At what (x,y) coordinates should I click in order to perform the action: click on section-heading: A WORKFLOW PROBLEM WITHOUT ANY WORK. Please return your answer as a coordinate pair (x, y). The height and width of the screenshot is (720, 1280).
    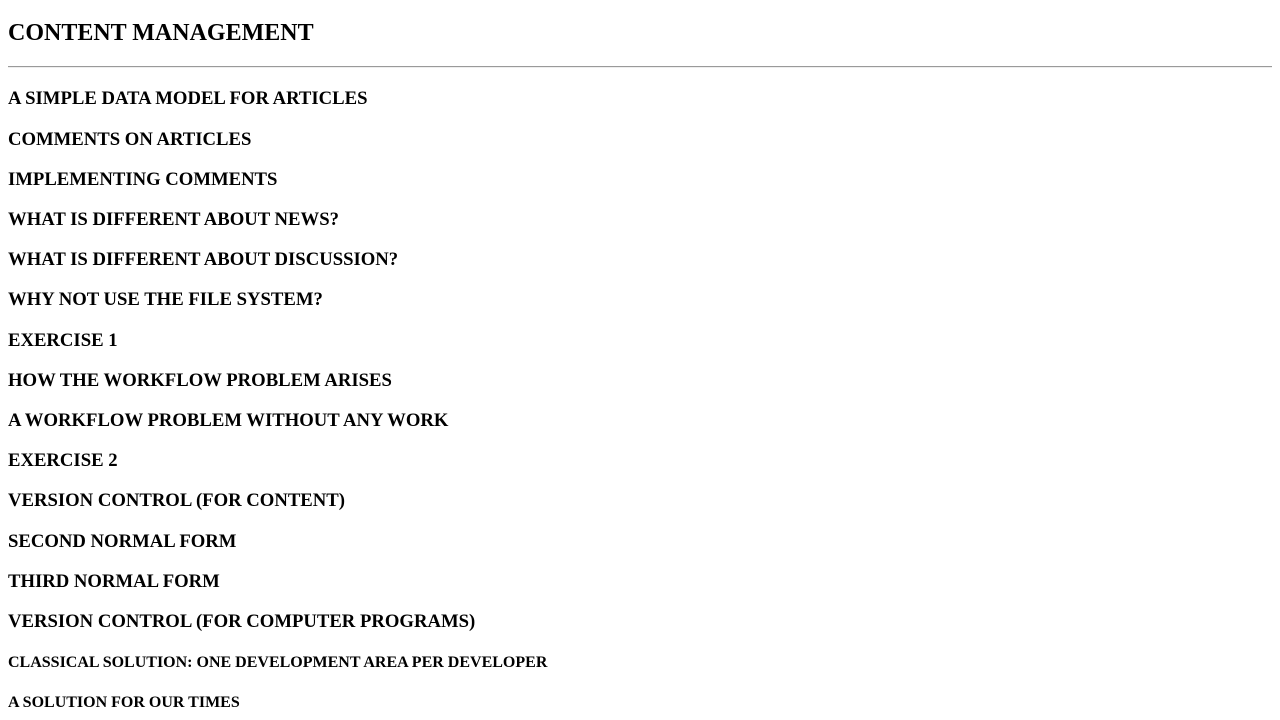
    Looking at the image, I should click on (228, 420).